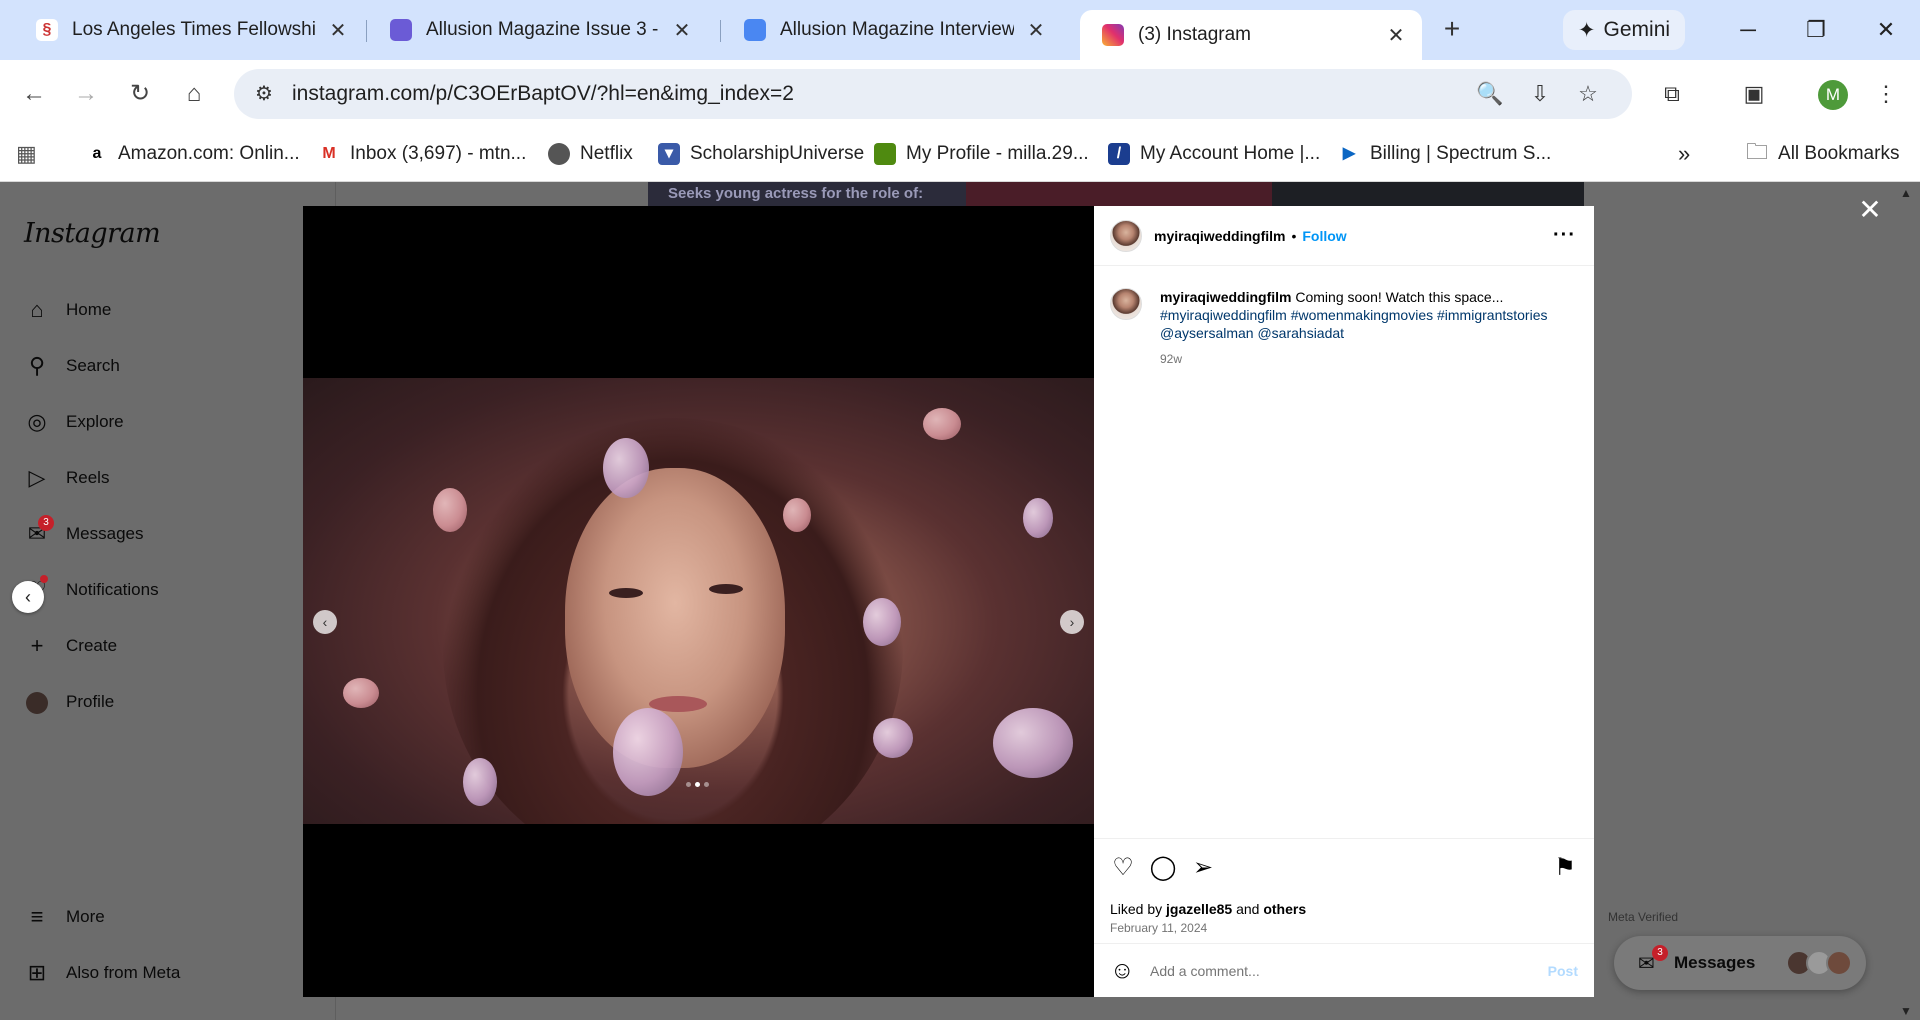  I want to click on tab-la-times: § Los Angeles Times Fellowship A ✕, so click(189, 30).